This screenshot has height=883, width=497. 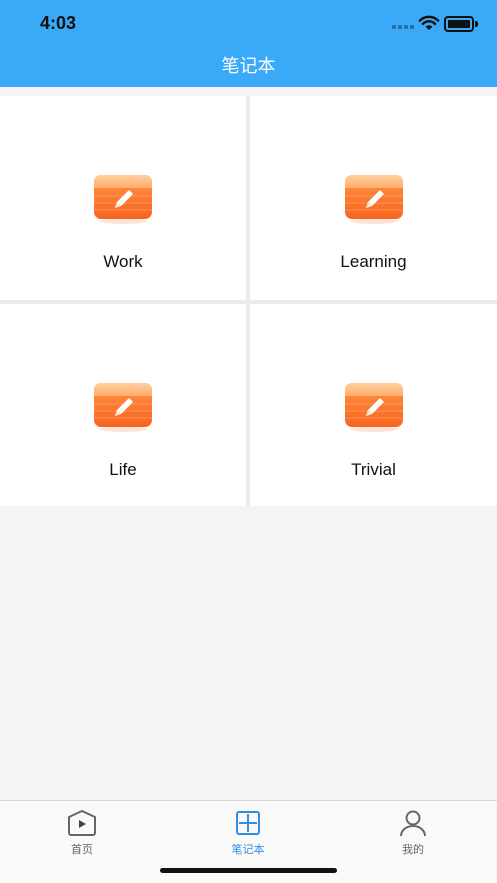 I want to click on battery-icon, so click(x=461, y=24).